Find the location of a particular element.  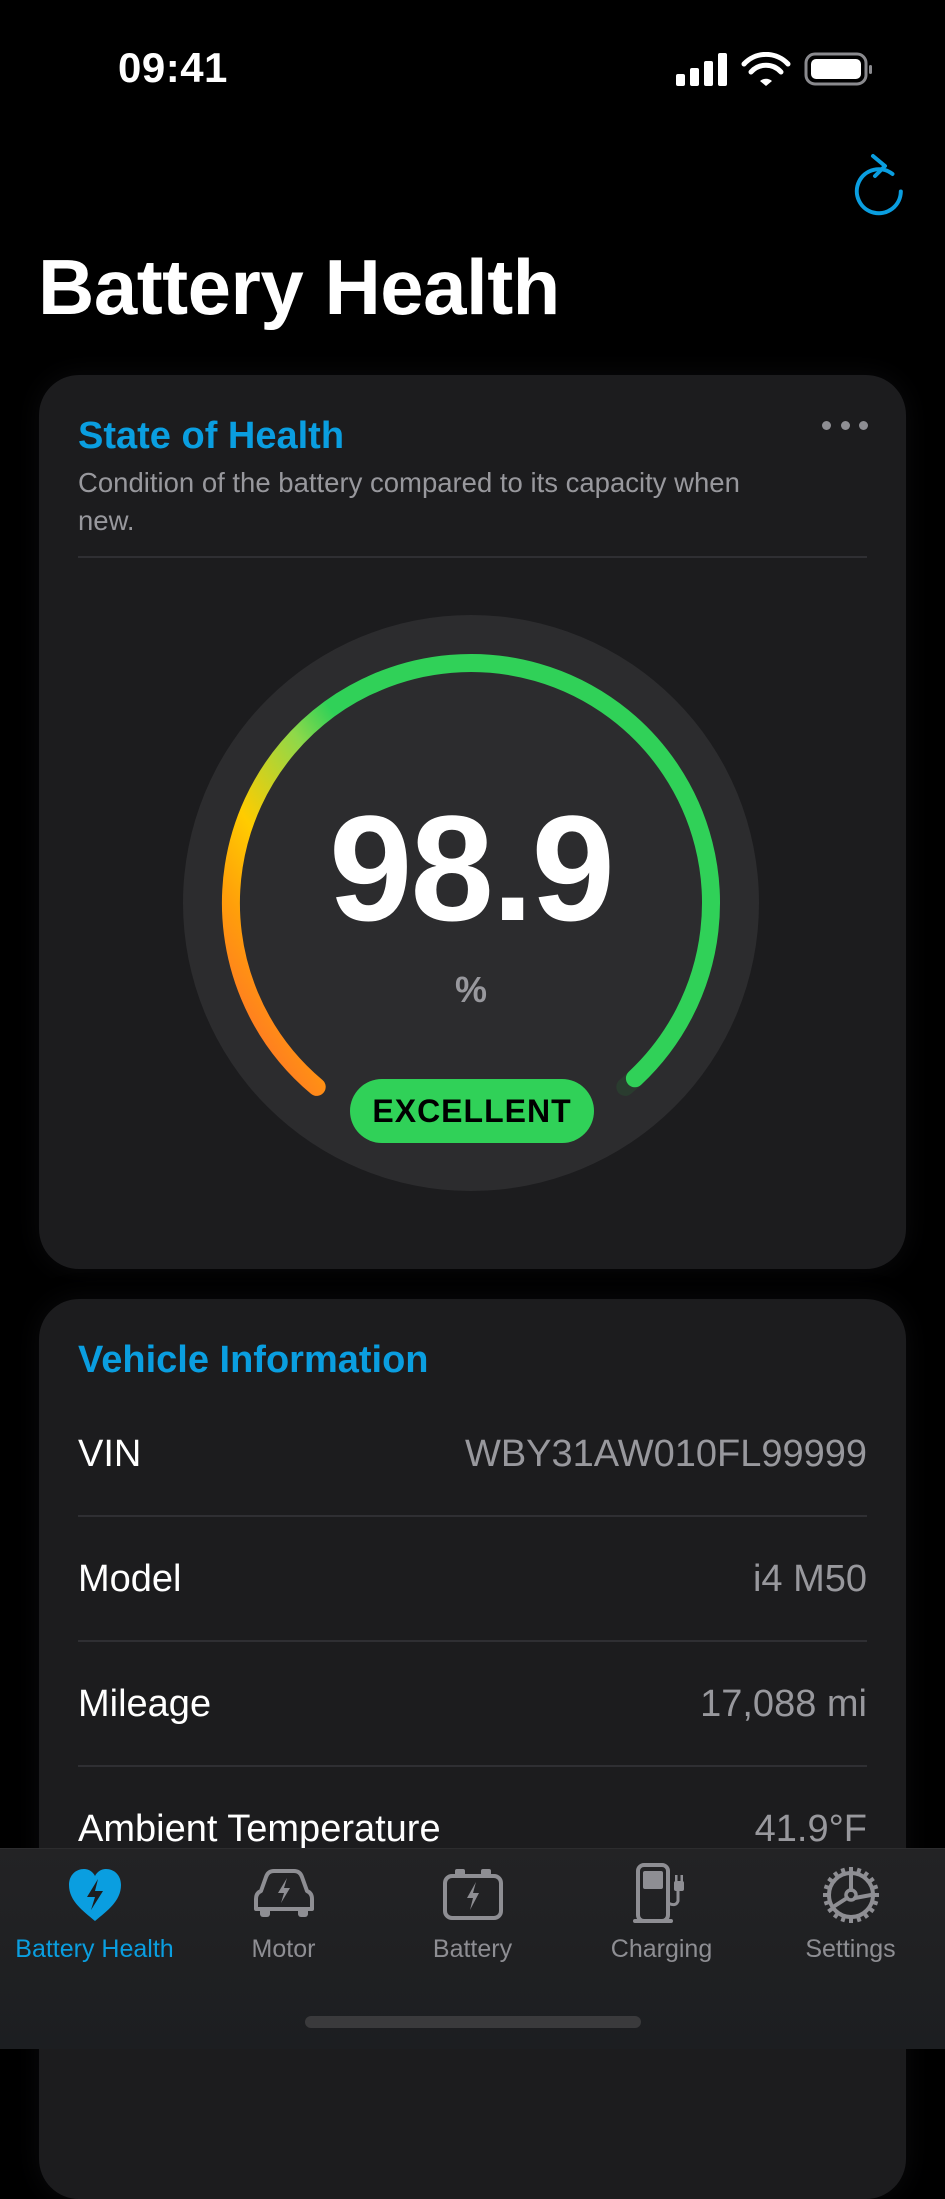

info-value: WBY31AW010FL99999 is located at coordinates (665, 1454).